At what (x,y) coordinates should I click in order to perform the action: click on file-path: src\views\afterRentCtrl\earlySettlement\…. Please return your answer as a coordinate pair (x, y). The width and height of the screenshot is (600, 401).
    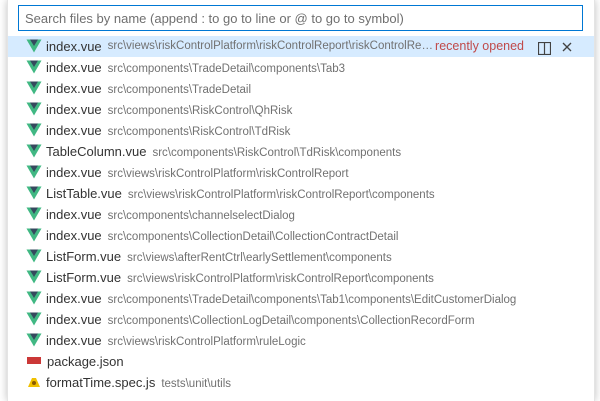
    Looking at the image, I should click on (259, 258).